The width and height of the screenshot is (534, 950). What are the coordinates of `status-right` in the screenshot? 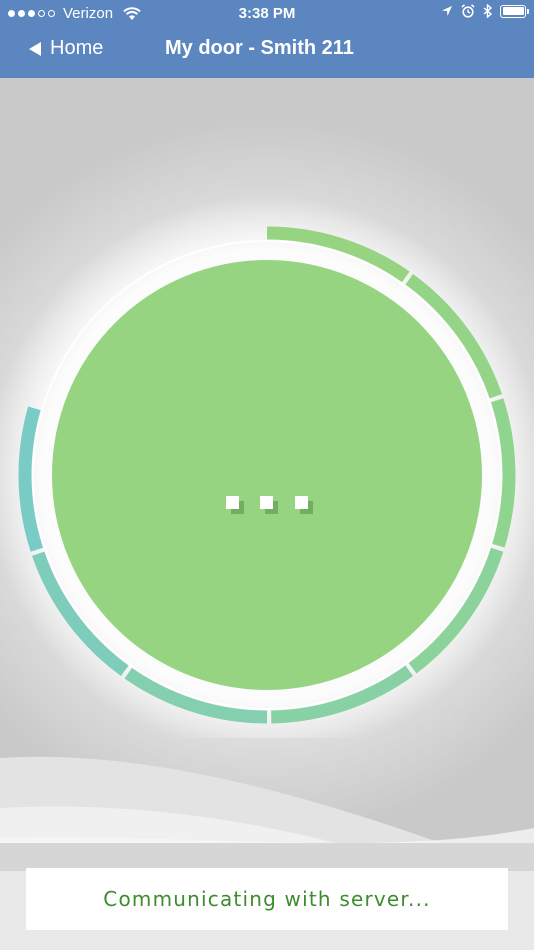 It's located at (485, 11).